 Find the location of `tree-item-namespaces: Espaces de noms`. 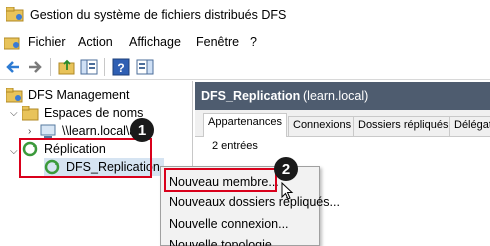

tree-item-namespaces: Espaces de noms is located at coordinates (82, 113).